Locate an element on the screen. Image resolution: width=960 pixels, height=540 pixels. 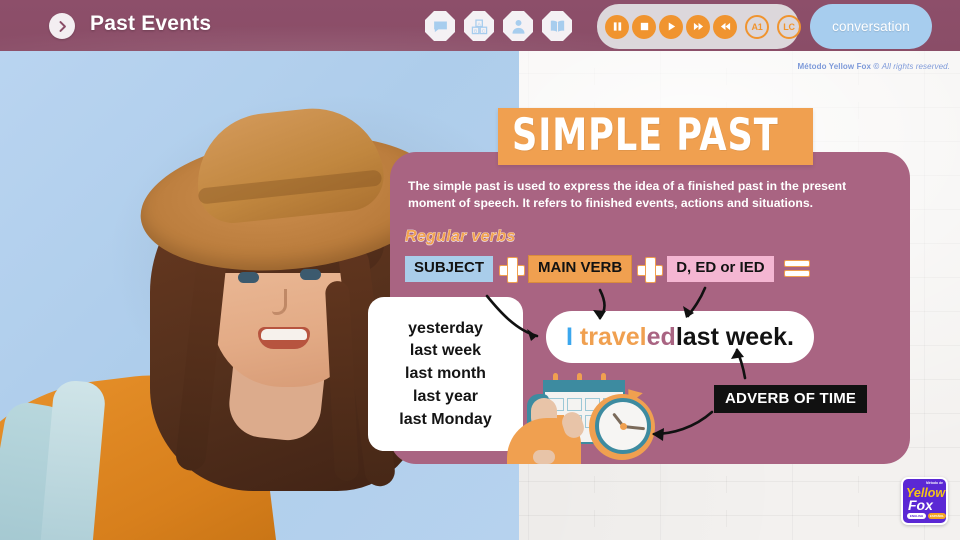
mode-pill: conversation is located at coordinates (871, 26).